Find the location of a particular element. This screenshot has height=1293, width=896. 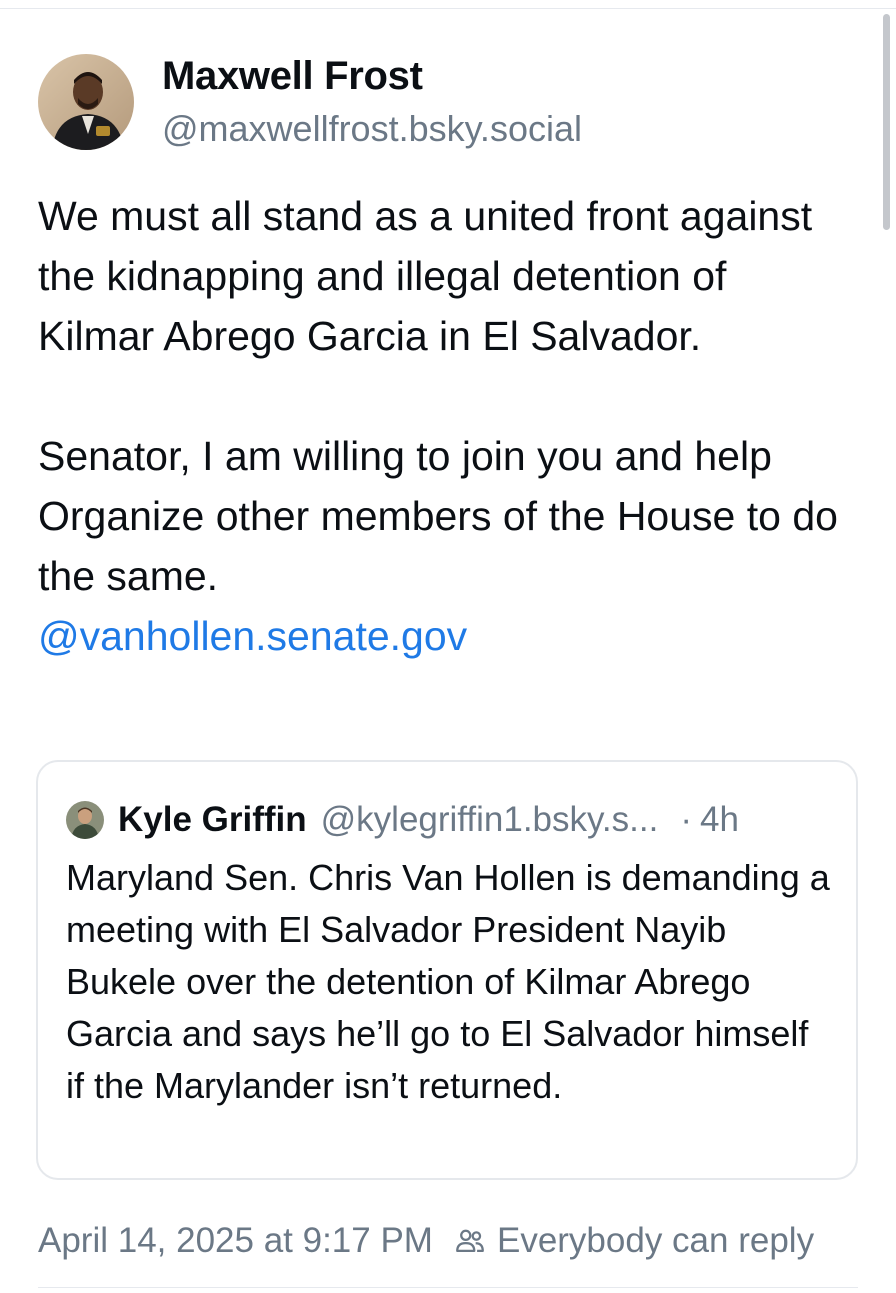

quote-time-ago: 4h is located at coordinates (719, 819).